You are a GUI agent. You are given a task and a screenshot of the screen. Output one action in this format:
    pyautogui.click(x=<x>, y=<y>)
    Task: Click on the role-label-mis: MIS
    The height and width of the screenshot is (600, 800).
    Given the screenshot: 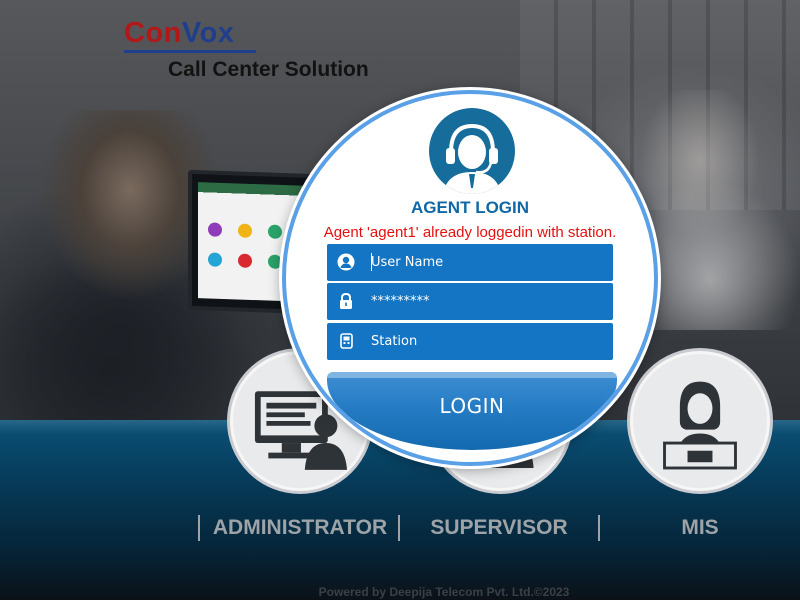 What is the action you would take?
    pyautogui.click(x=700, y=528)
    